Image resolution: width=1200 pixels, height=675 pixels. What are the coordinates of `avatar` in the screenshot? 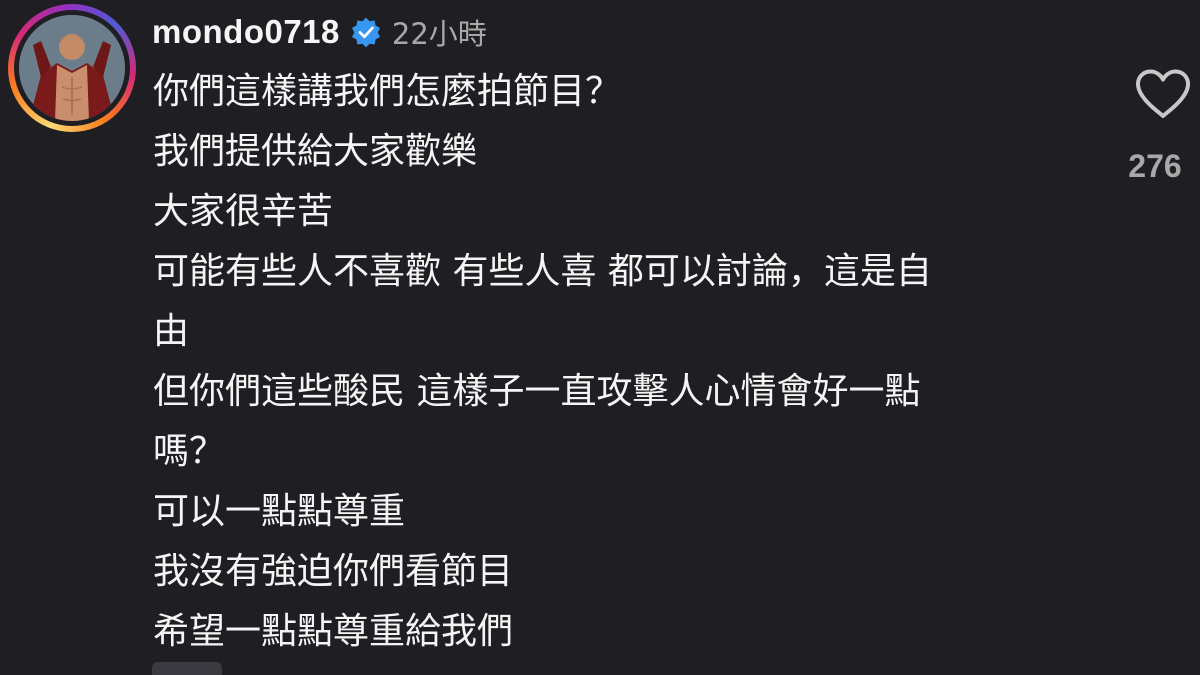 It's located at (72, 68).